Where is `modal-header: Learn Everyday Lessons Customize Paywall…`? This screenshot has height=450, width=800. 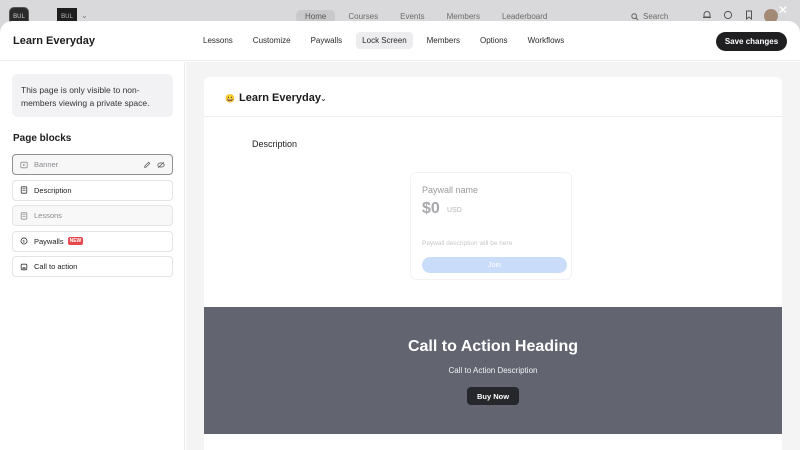
modal-header: Learn Everyday Lessons Customize Paywall… is located at coordinates (400, 41).